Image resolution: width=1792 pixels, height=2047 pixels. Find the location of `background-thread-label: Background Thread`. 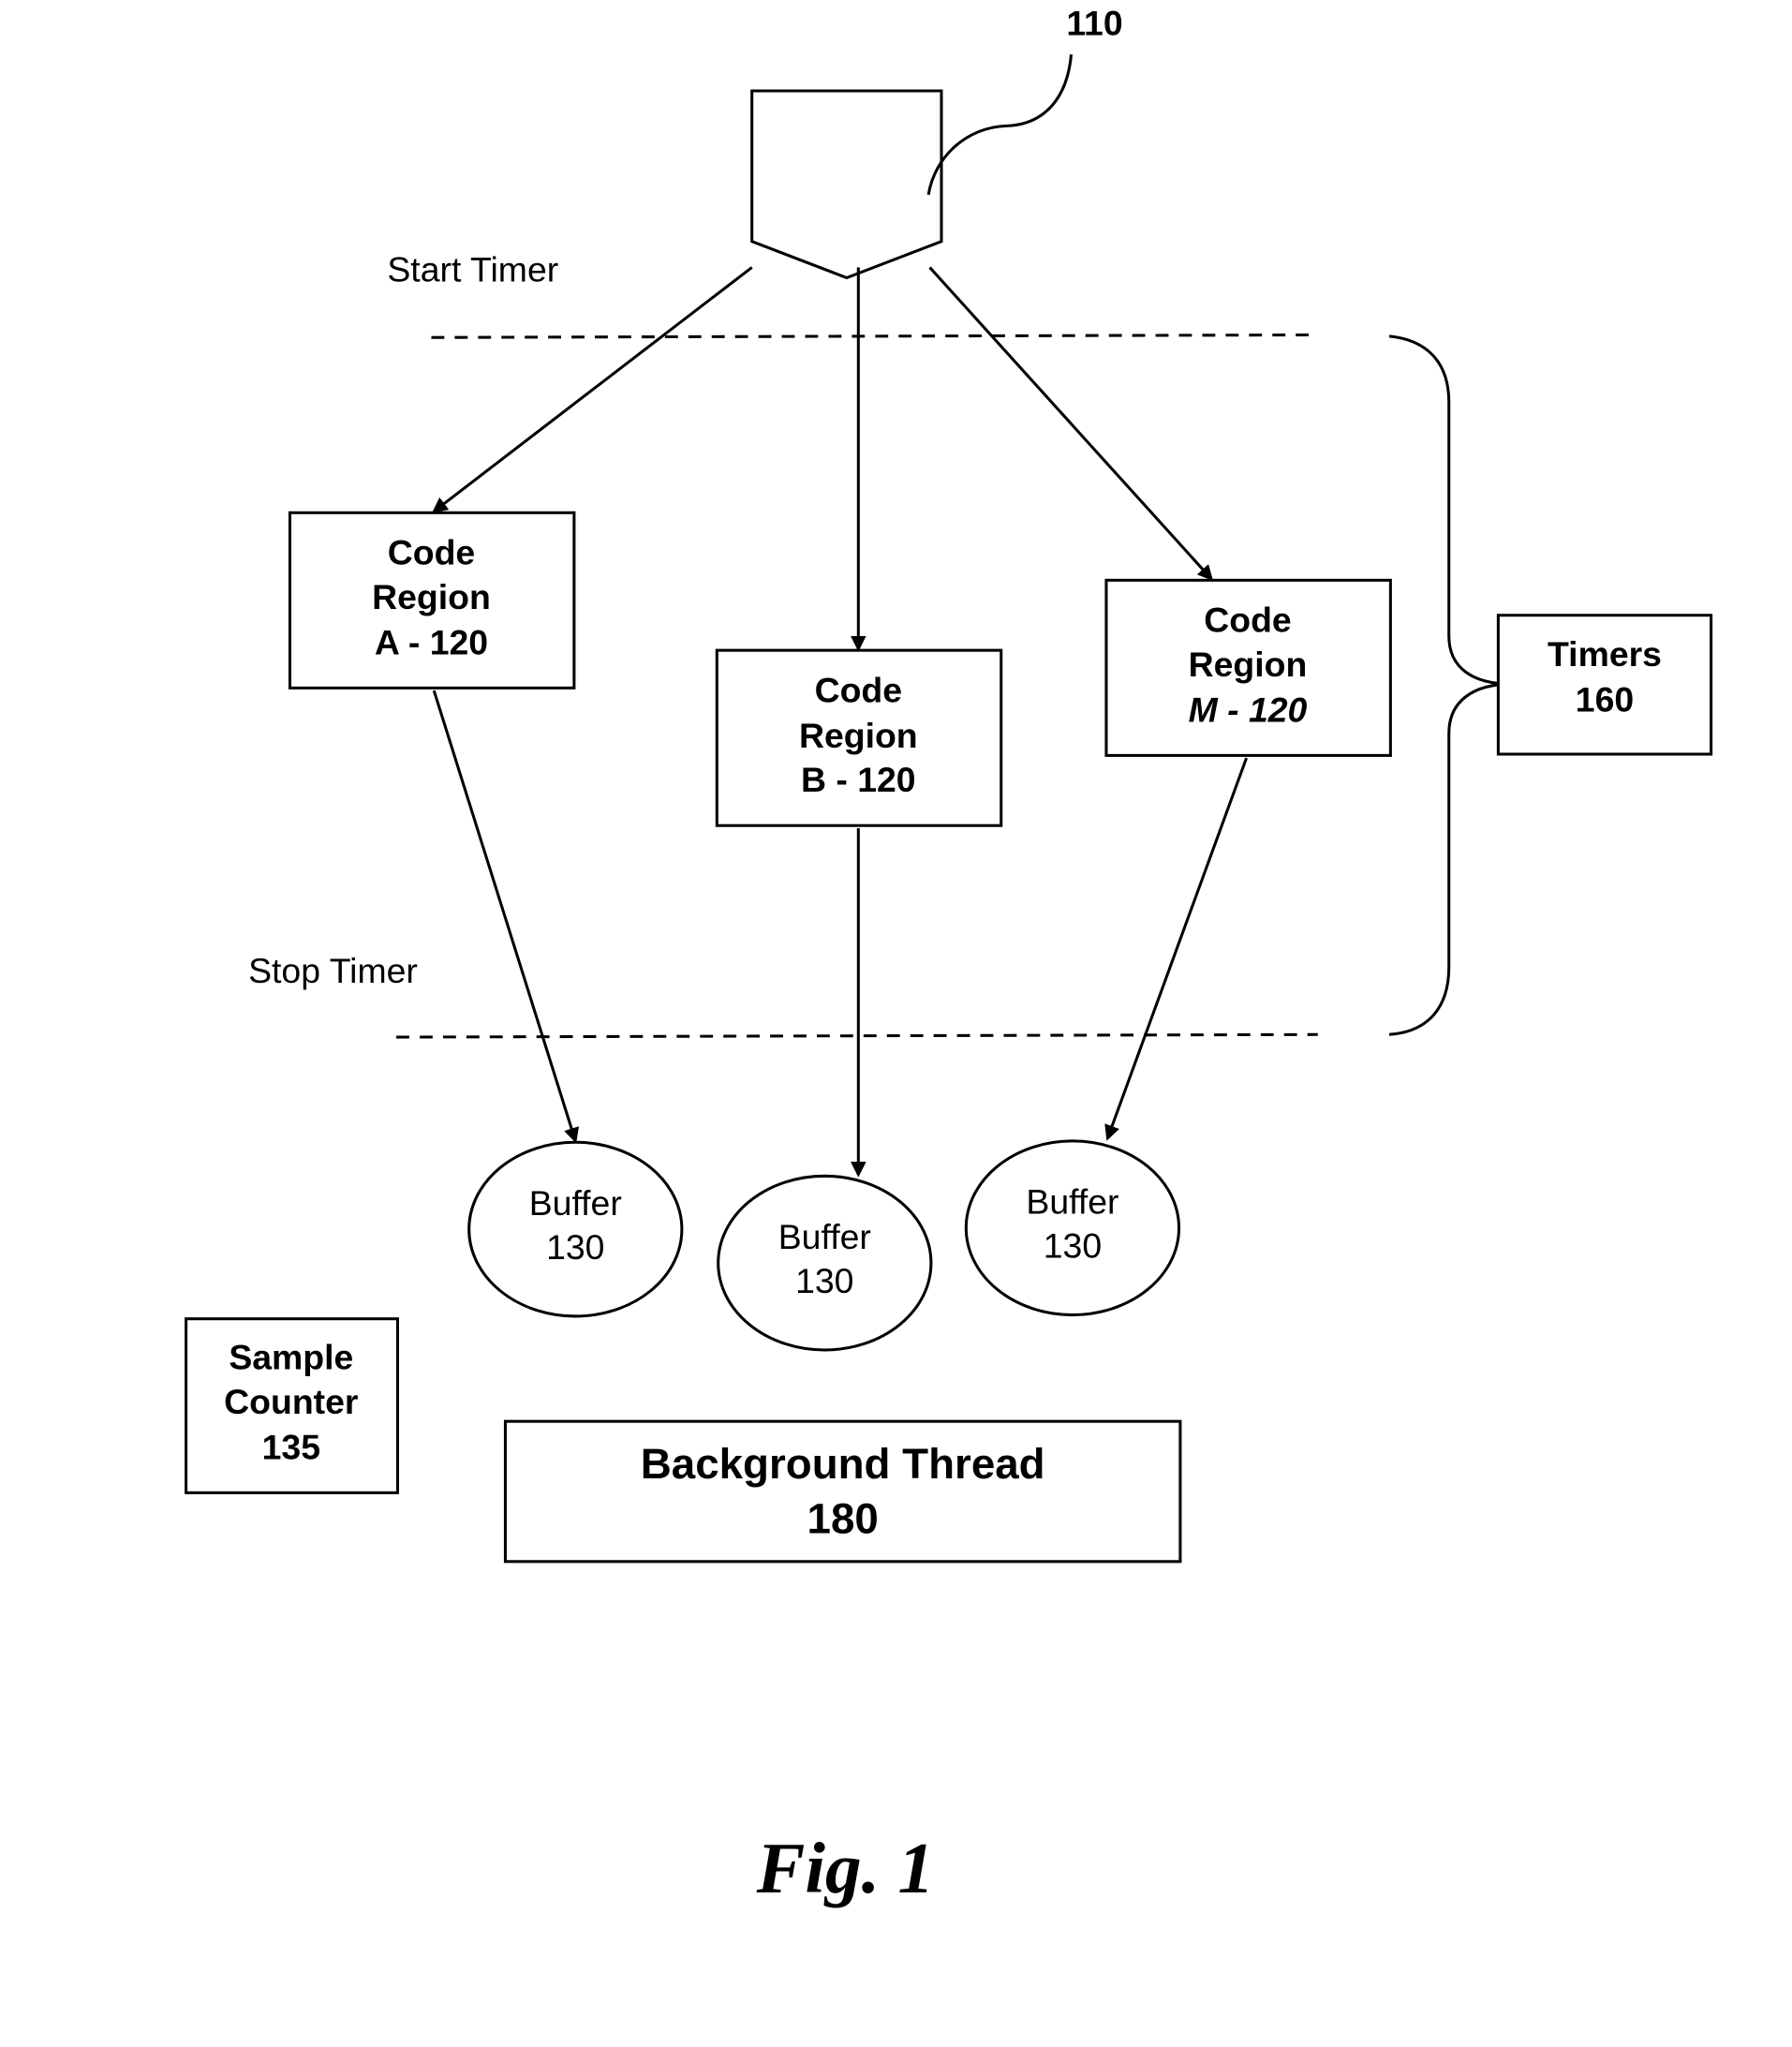

background-thread-label: Background Thread is located at coordinates (843, 1464).